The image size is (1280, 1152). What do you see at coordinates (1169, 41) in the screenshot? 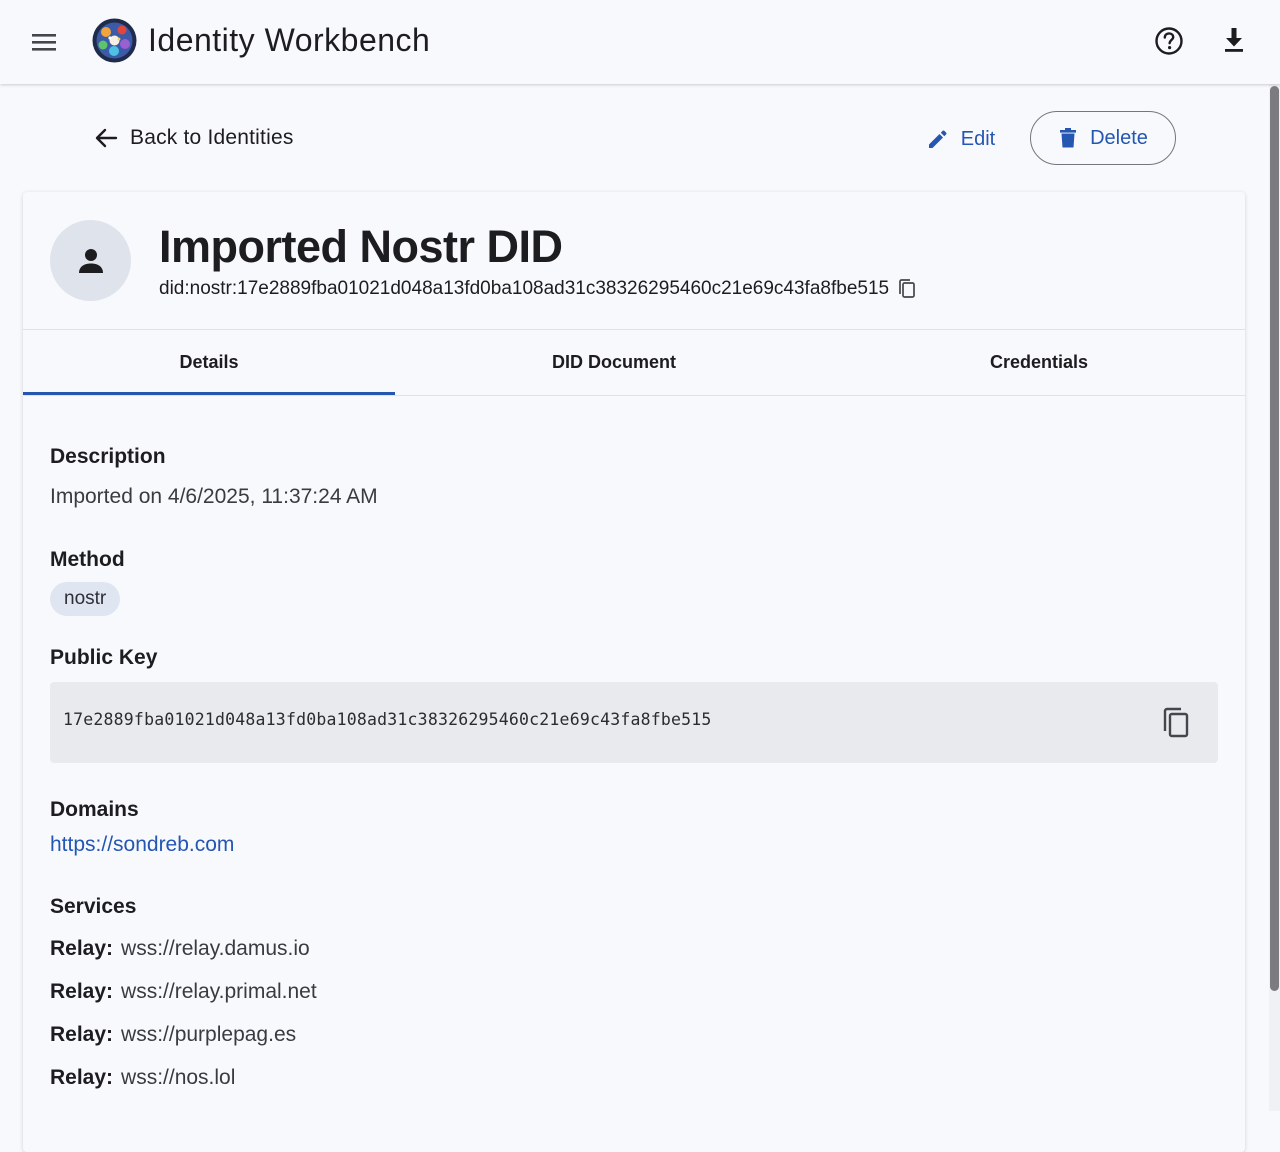
I see `help-icon` at bounding box center [1169, 41].